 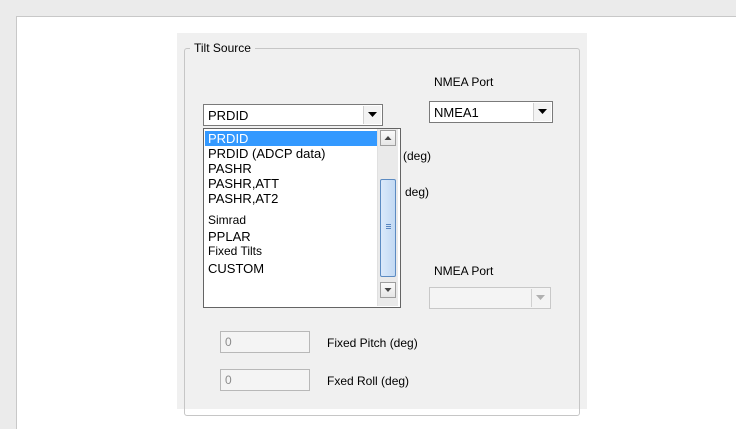 What do you see at coordinates (456, 112) in the screenshot?
I see `nmea-port-value: NMEA1` at bounding box center [456, 112].